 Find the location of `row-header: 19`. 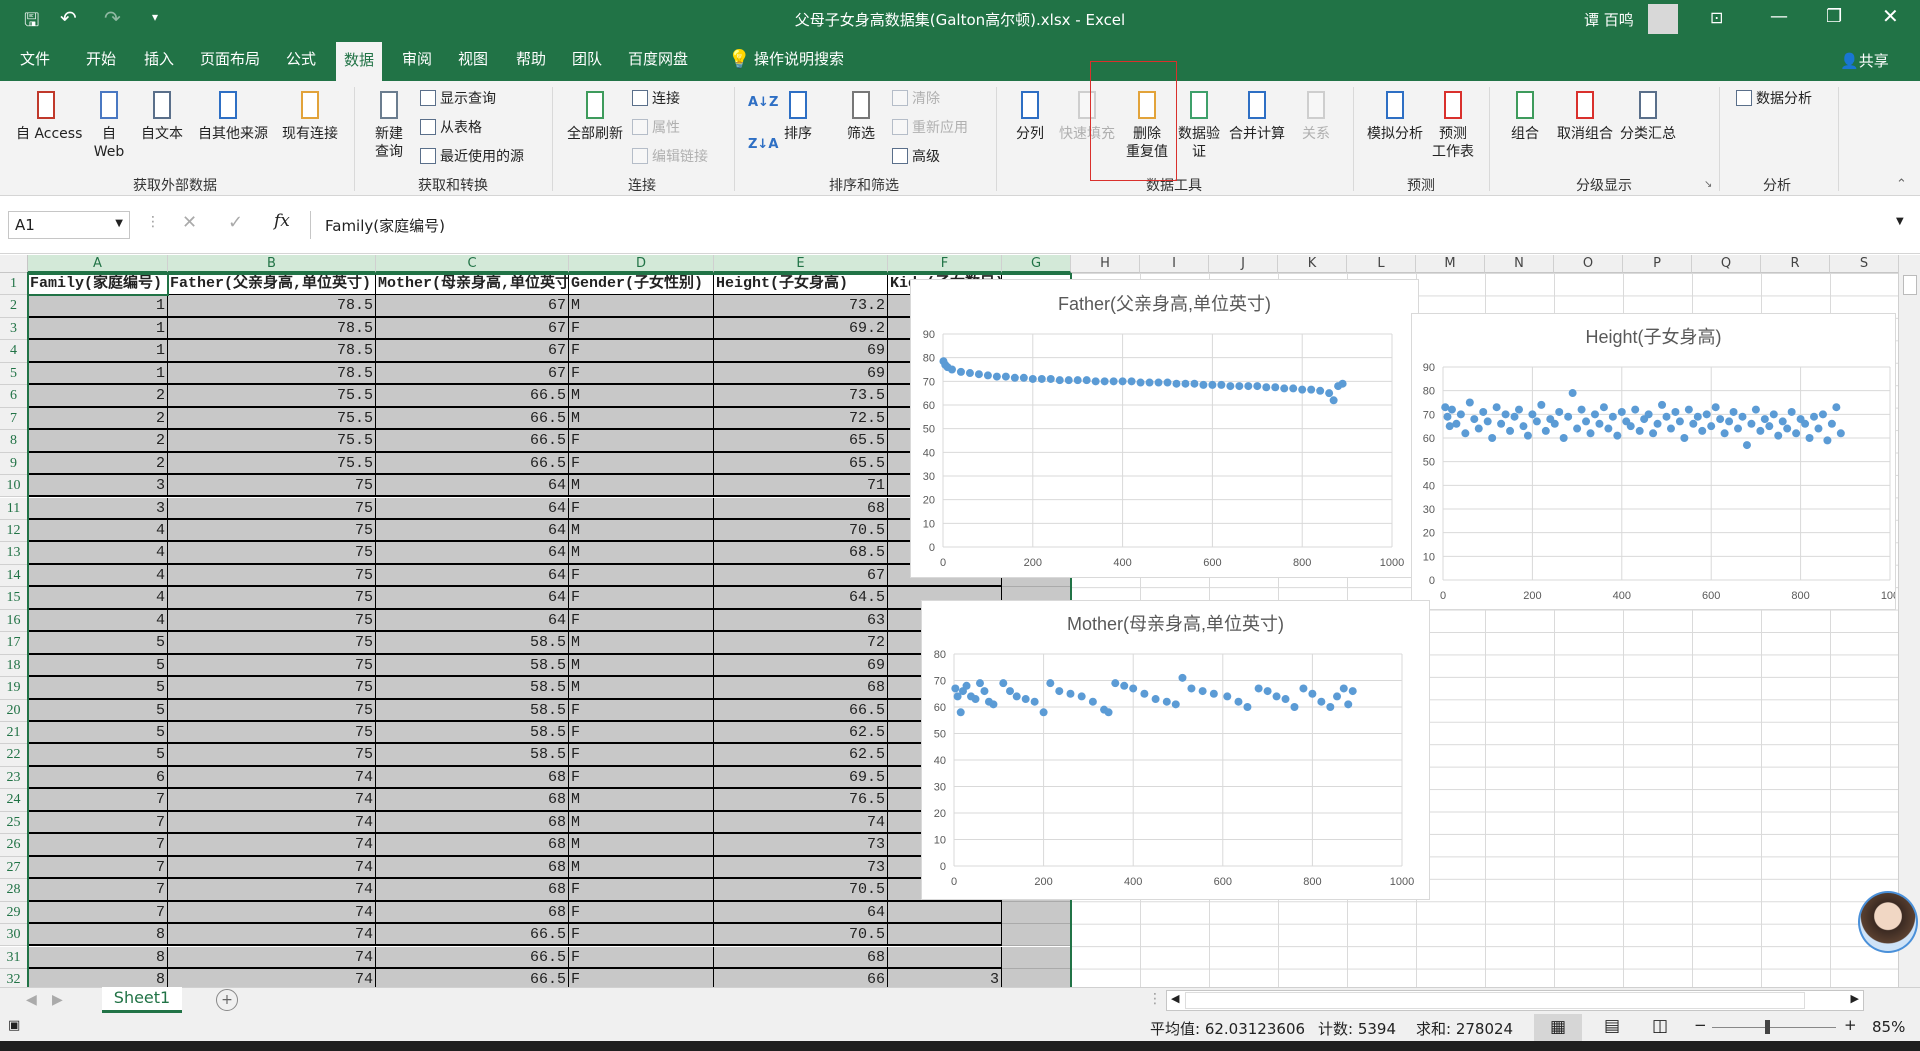

row-header: 19 is located at coordinates (14, 688).